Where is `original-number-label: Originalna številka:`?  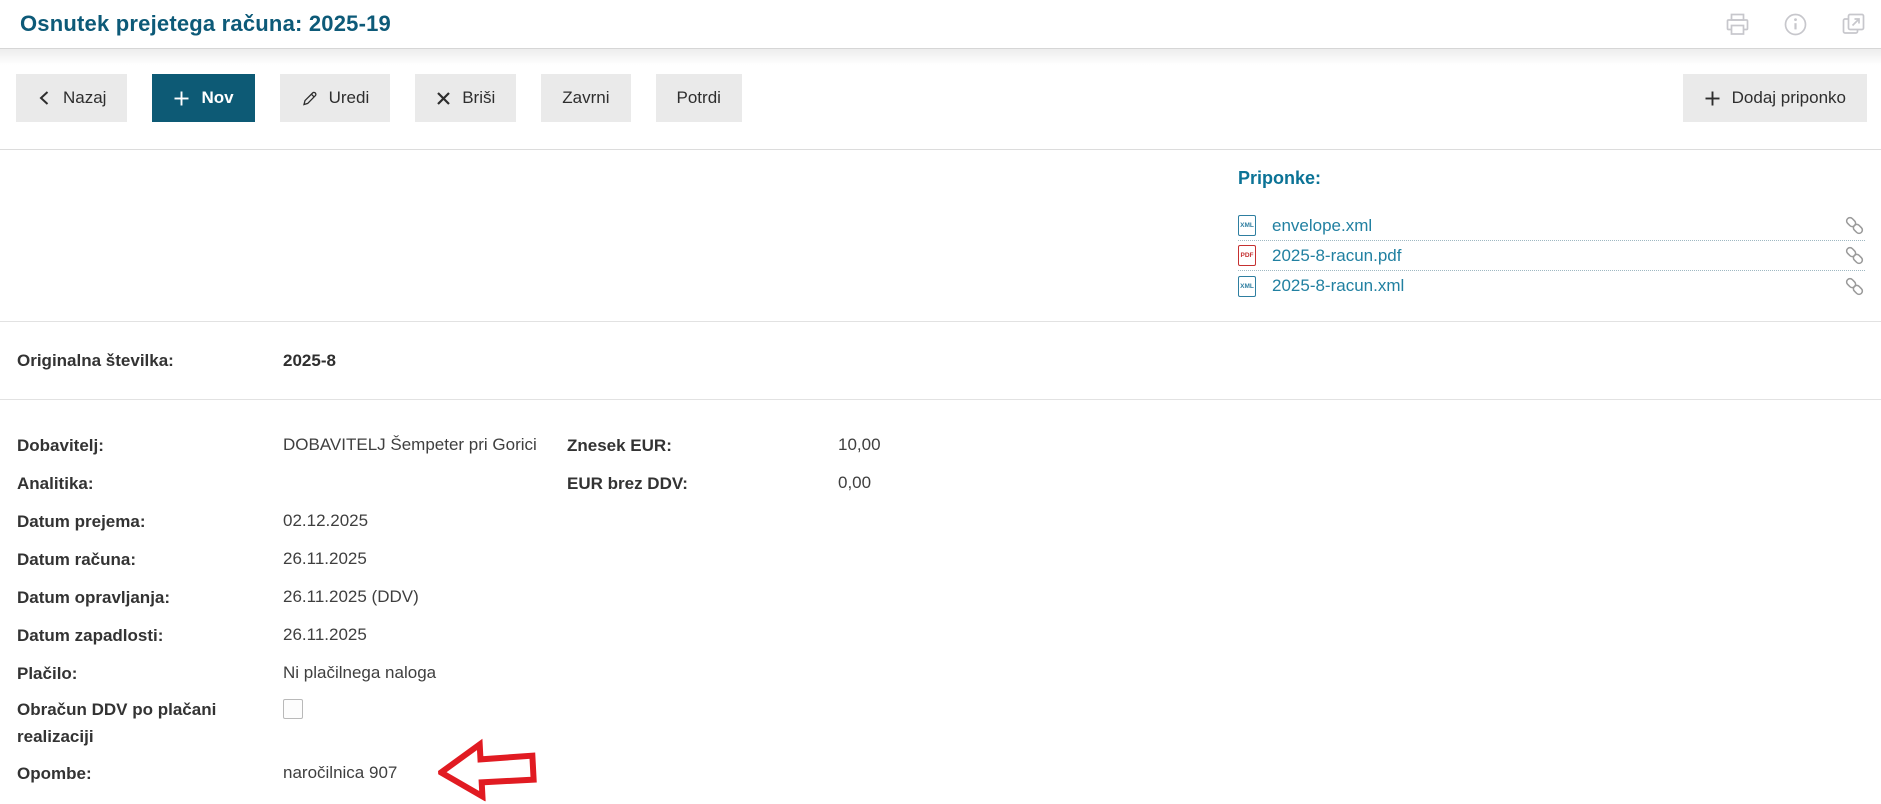
original-number-label: Originalna številka: is located at coordinates (95, 360).